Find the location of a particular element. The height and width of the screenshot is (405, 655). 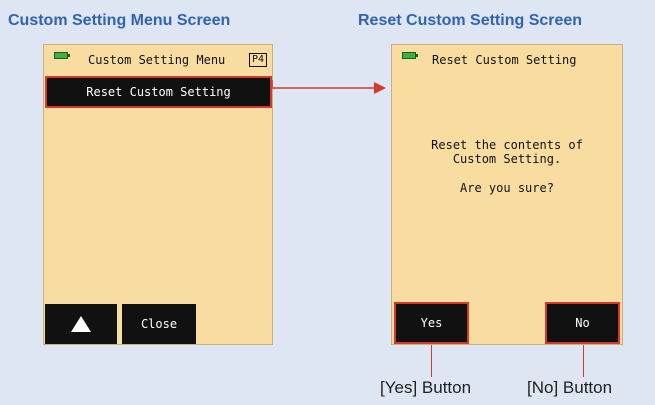

no-button-label: No is located at coordinates (582, 323).